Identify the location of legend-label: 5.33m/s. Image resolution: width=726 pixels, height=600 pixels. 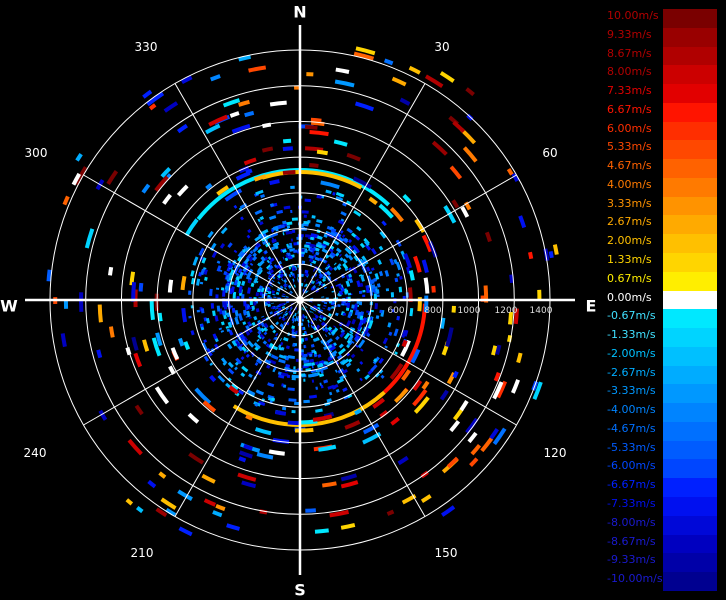
(629, 147).